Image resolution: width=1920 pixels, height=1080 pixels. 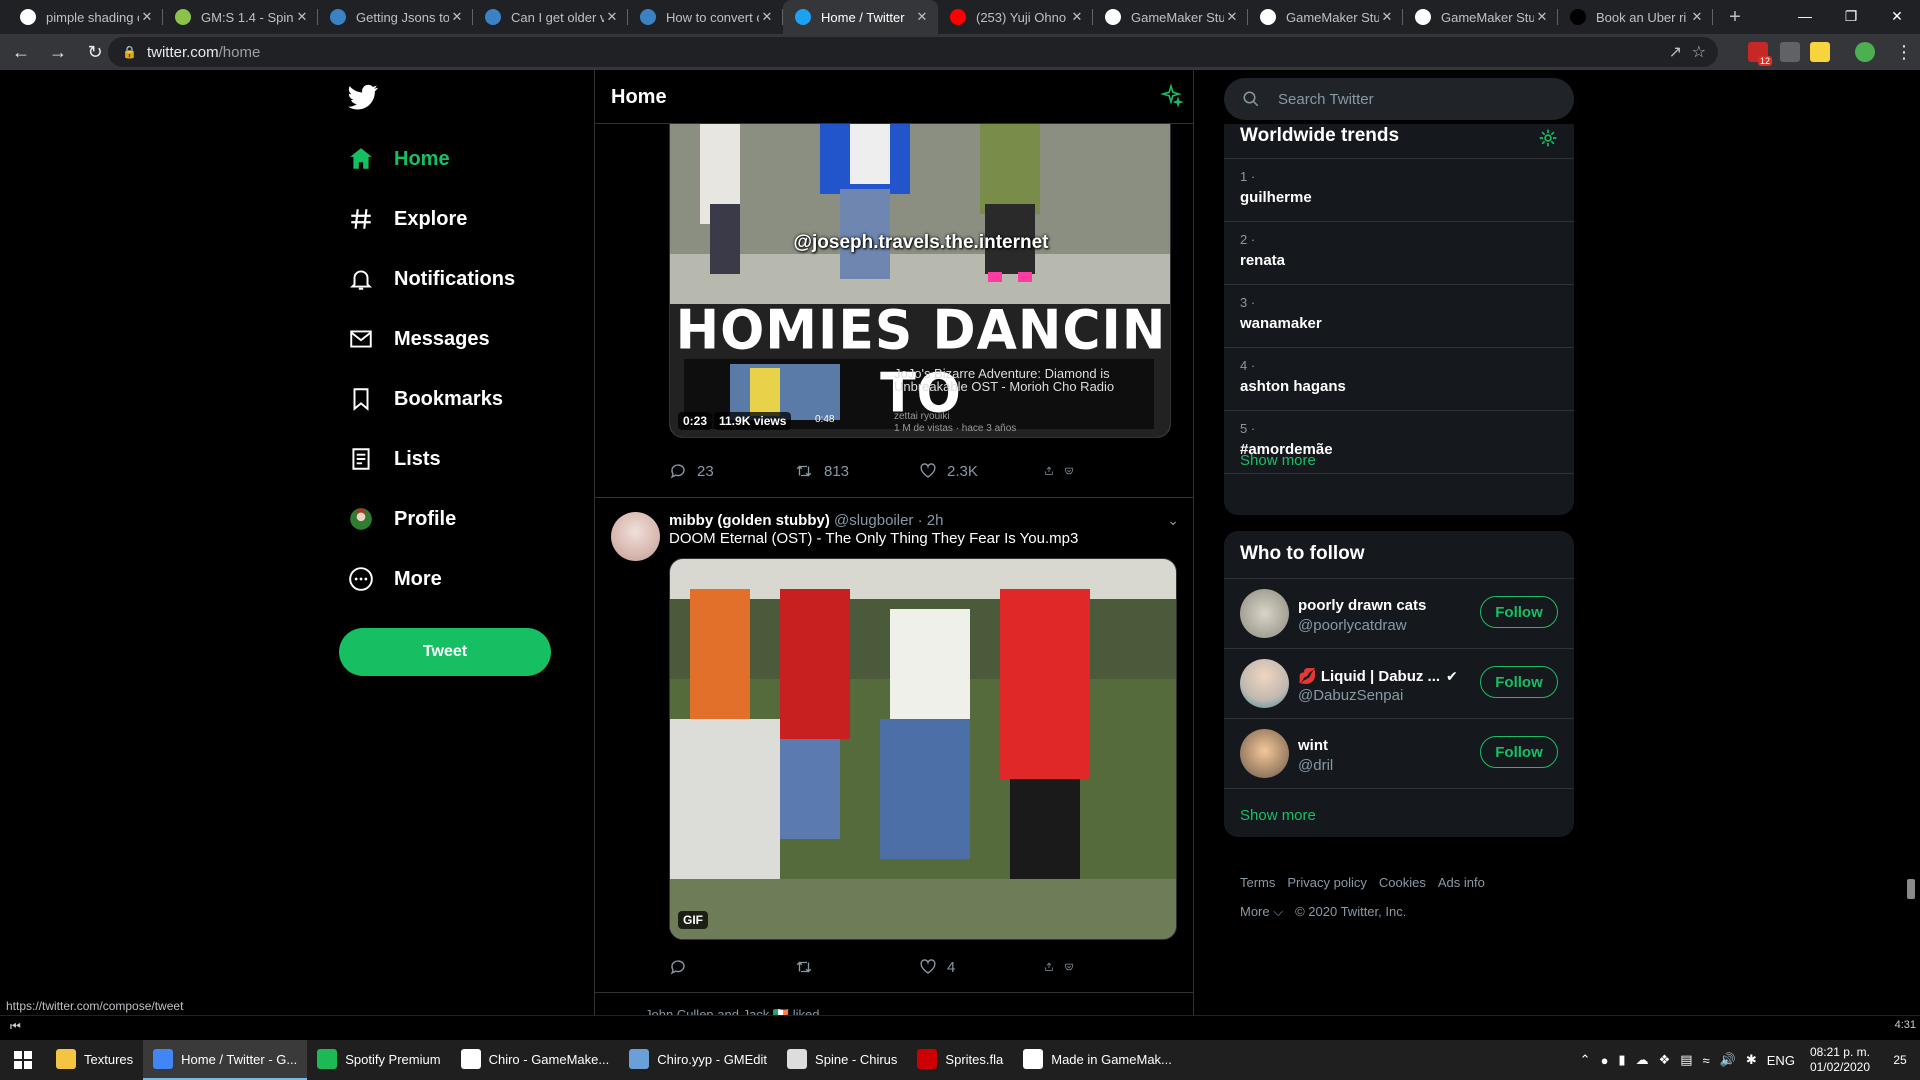 I want to click on like-button: 2.3K, so click(x=981, y=471).